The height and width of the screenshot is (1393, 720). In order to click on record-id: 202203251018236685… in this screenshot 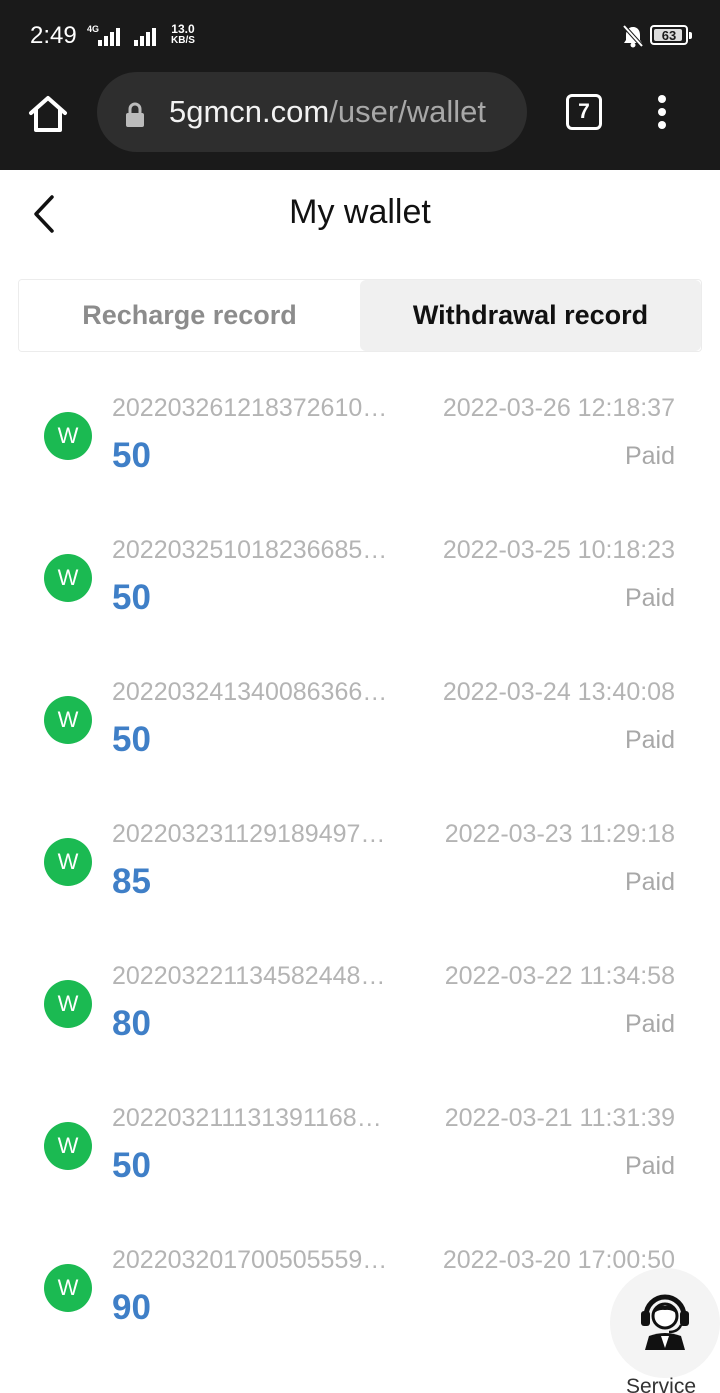, I will do `click(250, 550)`.